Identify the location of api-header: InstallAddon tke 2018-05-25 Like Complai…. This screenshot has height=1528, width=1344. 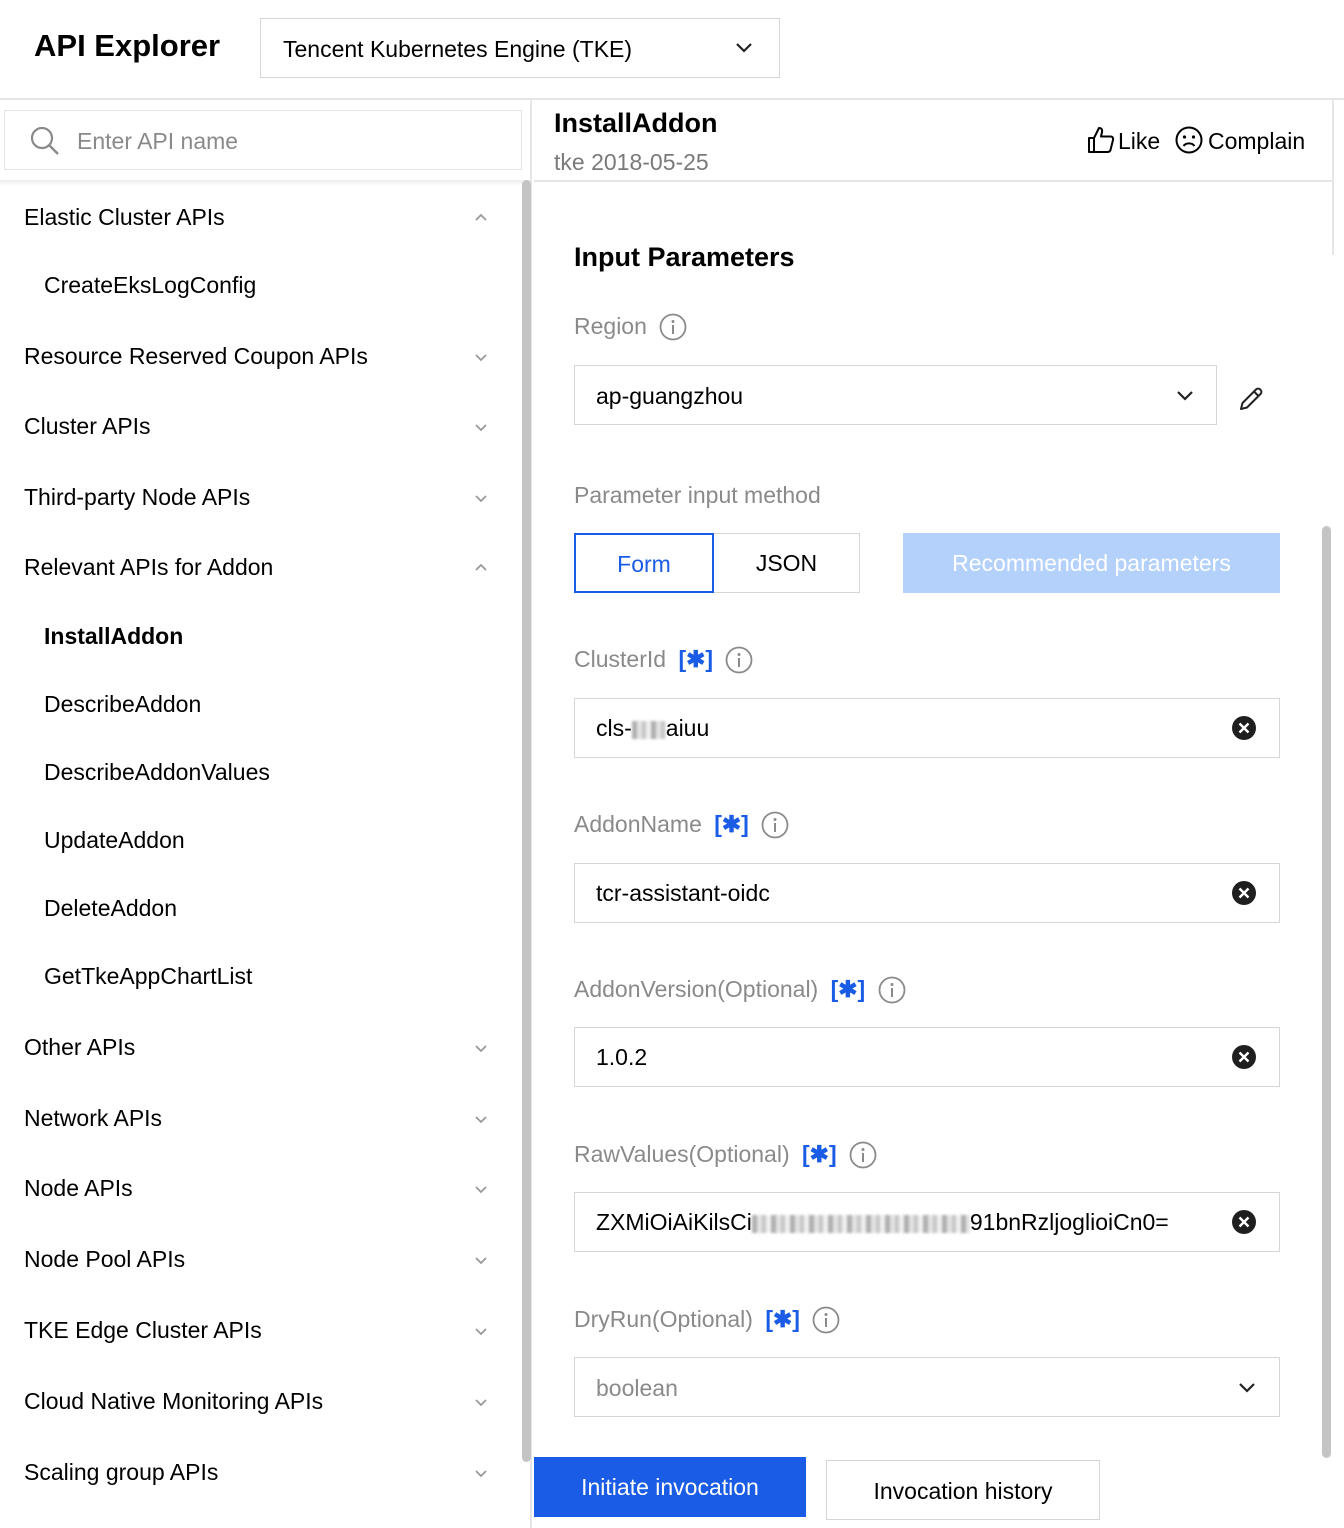
(933, 141).